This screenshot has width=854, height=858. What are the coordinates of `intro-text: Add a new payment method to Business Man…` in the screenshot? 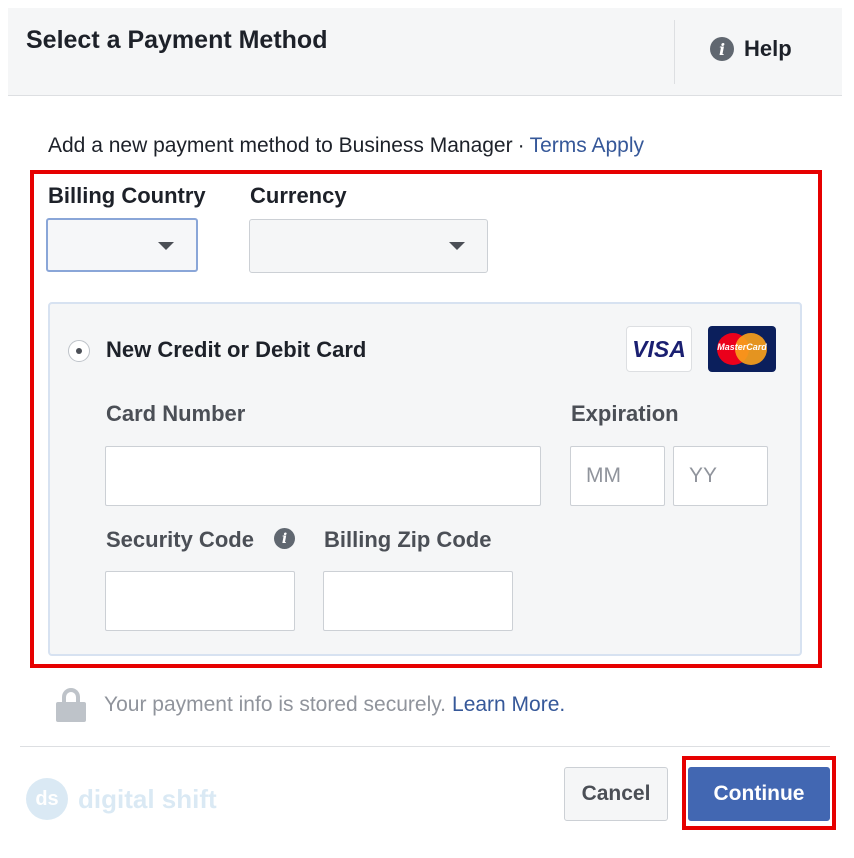 It's located at (346, 146).